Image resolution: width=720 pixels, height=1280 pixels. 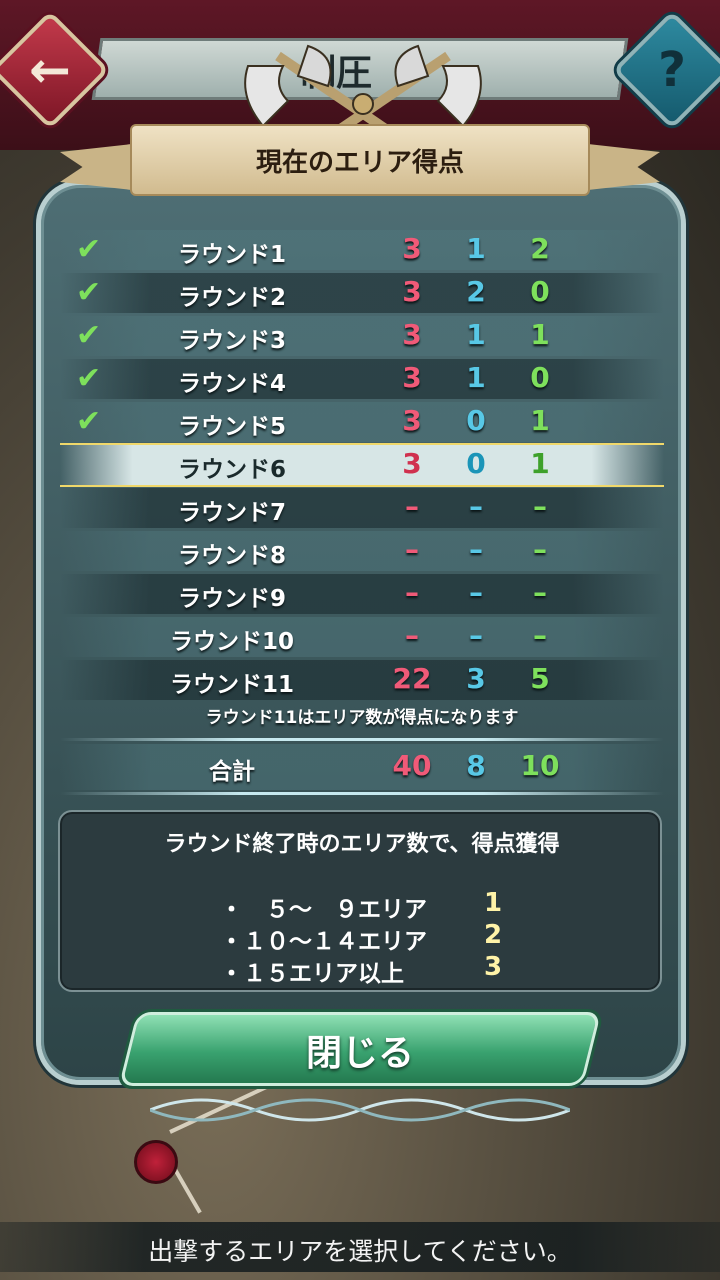 What do you see at coordinates (362, 844) in the screenshot?
I see `scoring-info-title: ラウンド終了時のエリア数で、得点獲得` at bounding box center [362, 844].